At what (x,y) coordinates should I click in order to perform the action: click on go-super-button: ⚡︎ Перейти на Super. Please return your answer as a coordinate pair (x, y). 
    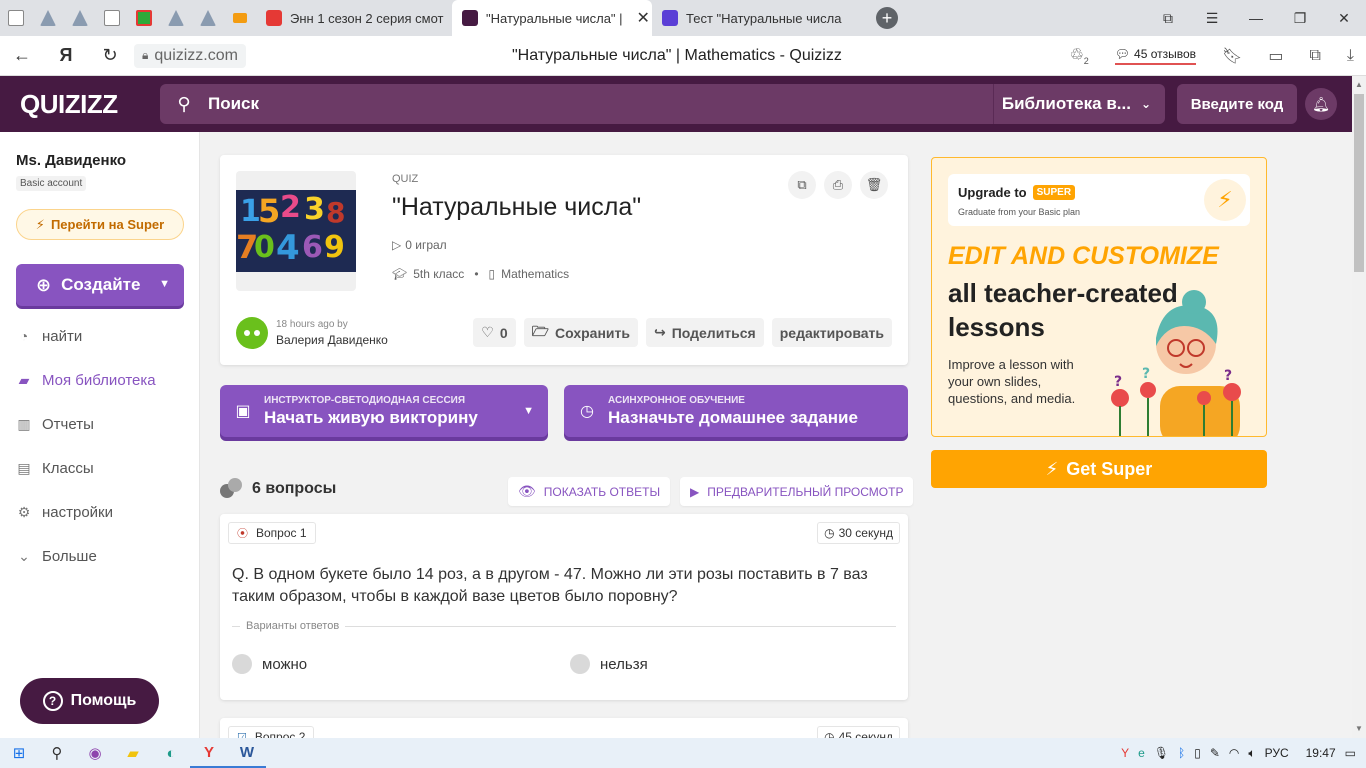
    Looking at the image, I should click on (100, 224).